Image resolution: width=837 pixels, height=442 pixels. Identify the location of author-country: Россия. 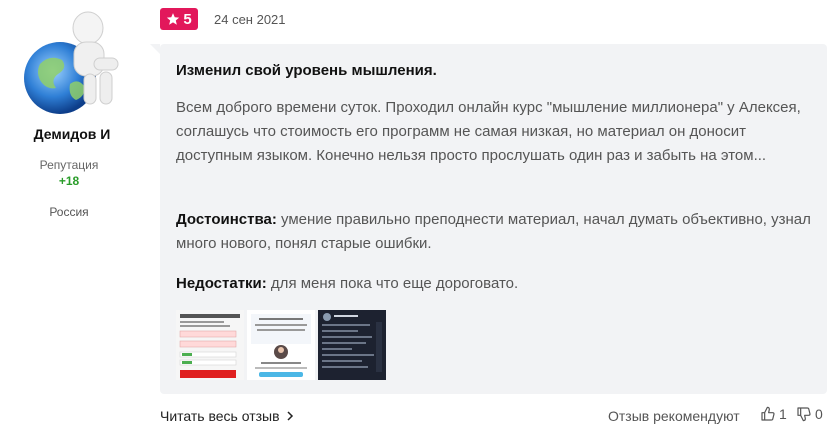
(69, 212).